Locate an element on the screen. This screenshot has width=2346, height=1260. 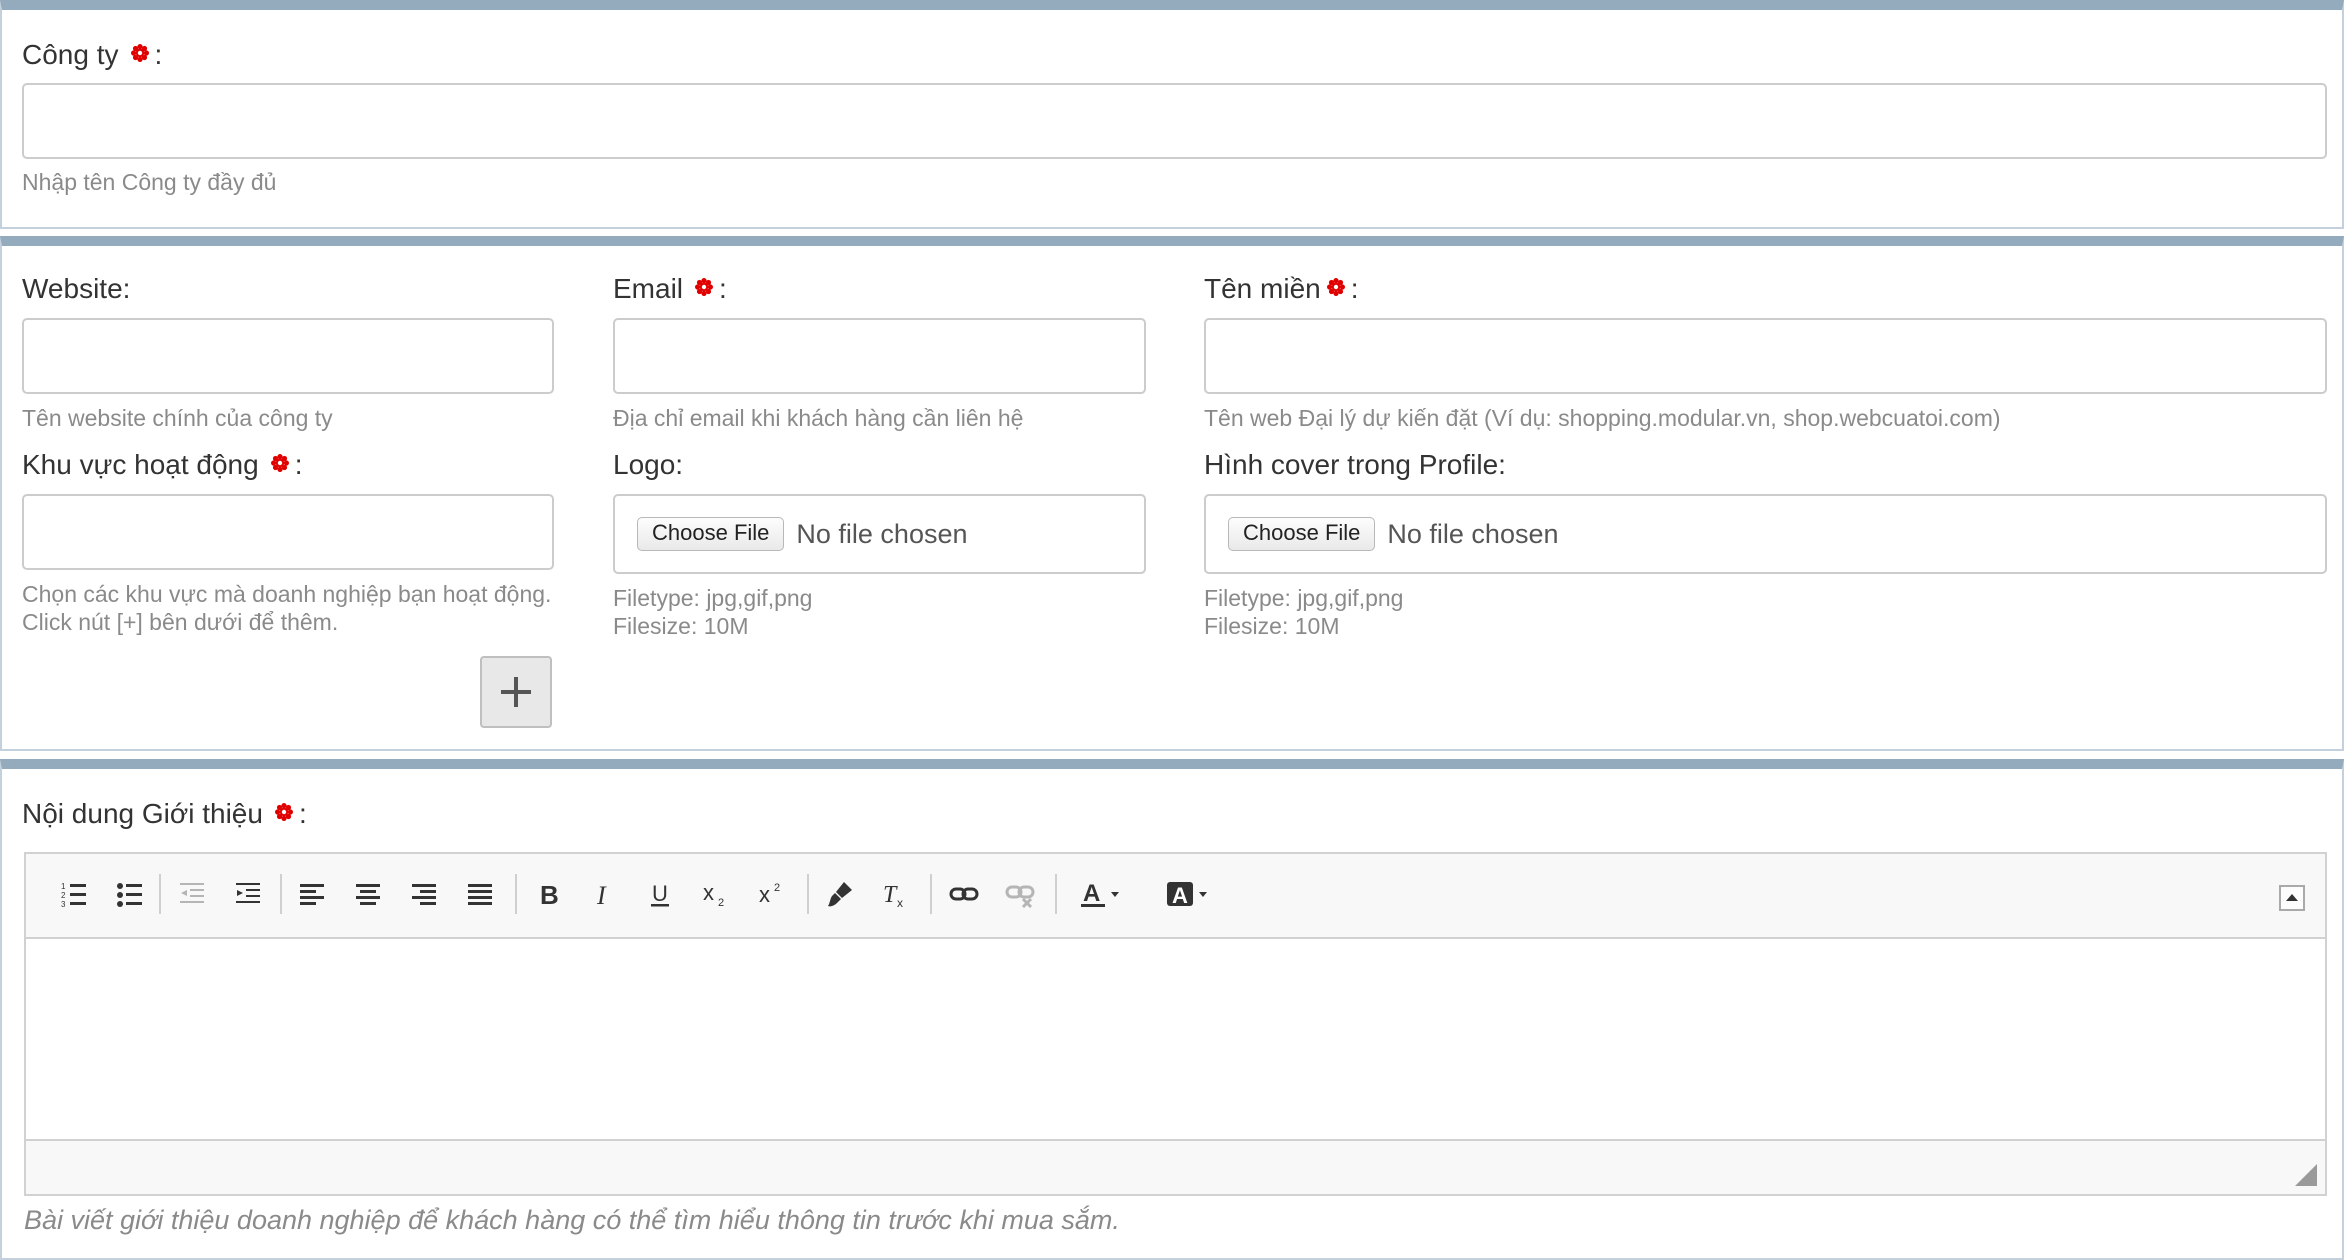
bulleted-list-icon is located at coordinates (130, 894).